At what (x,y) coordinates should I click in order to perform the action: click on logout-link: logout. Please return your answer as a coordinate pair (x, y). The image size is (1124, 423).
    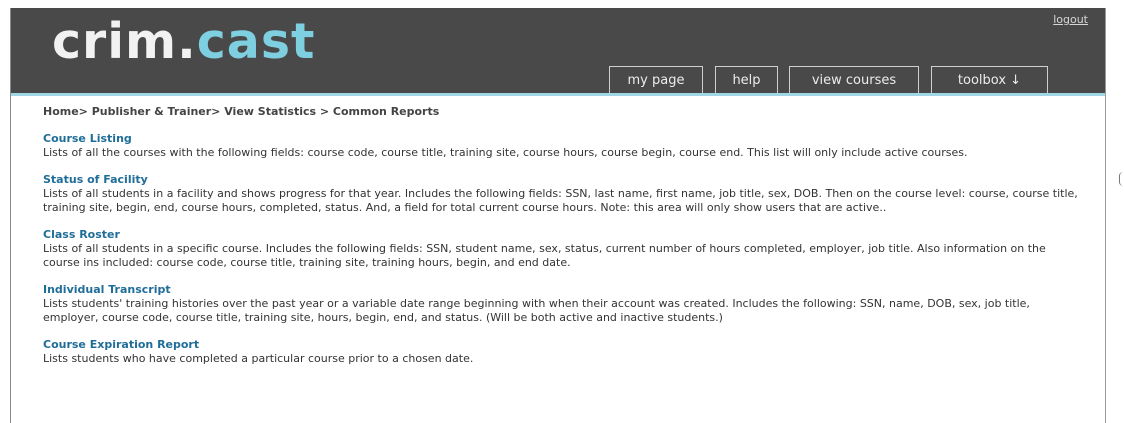
    Looking at the image, I should click on (1070, 19).